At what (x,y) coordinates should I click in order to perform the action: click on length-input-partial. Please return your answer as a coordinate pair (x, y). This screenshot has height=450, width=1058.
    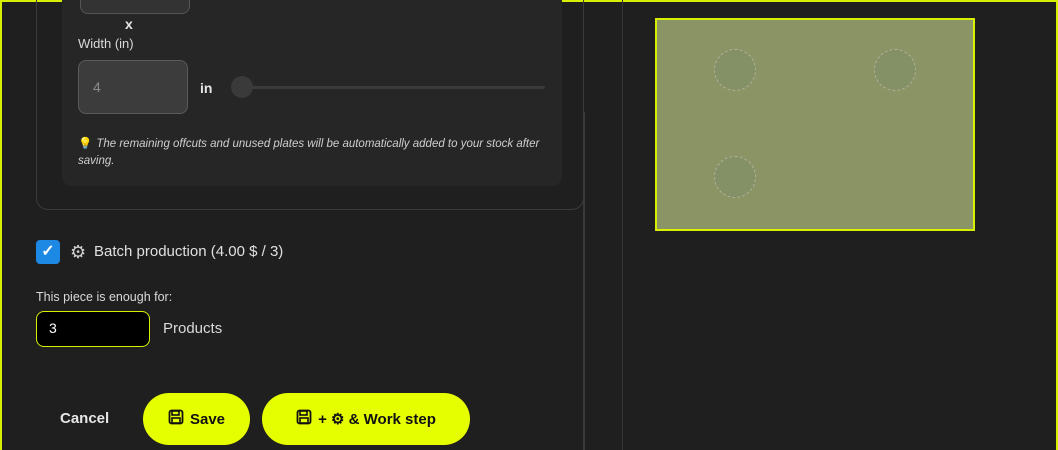
    Looking at the image, I should click on (135, 7).